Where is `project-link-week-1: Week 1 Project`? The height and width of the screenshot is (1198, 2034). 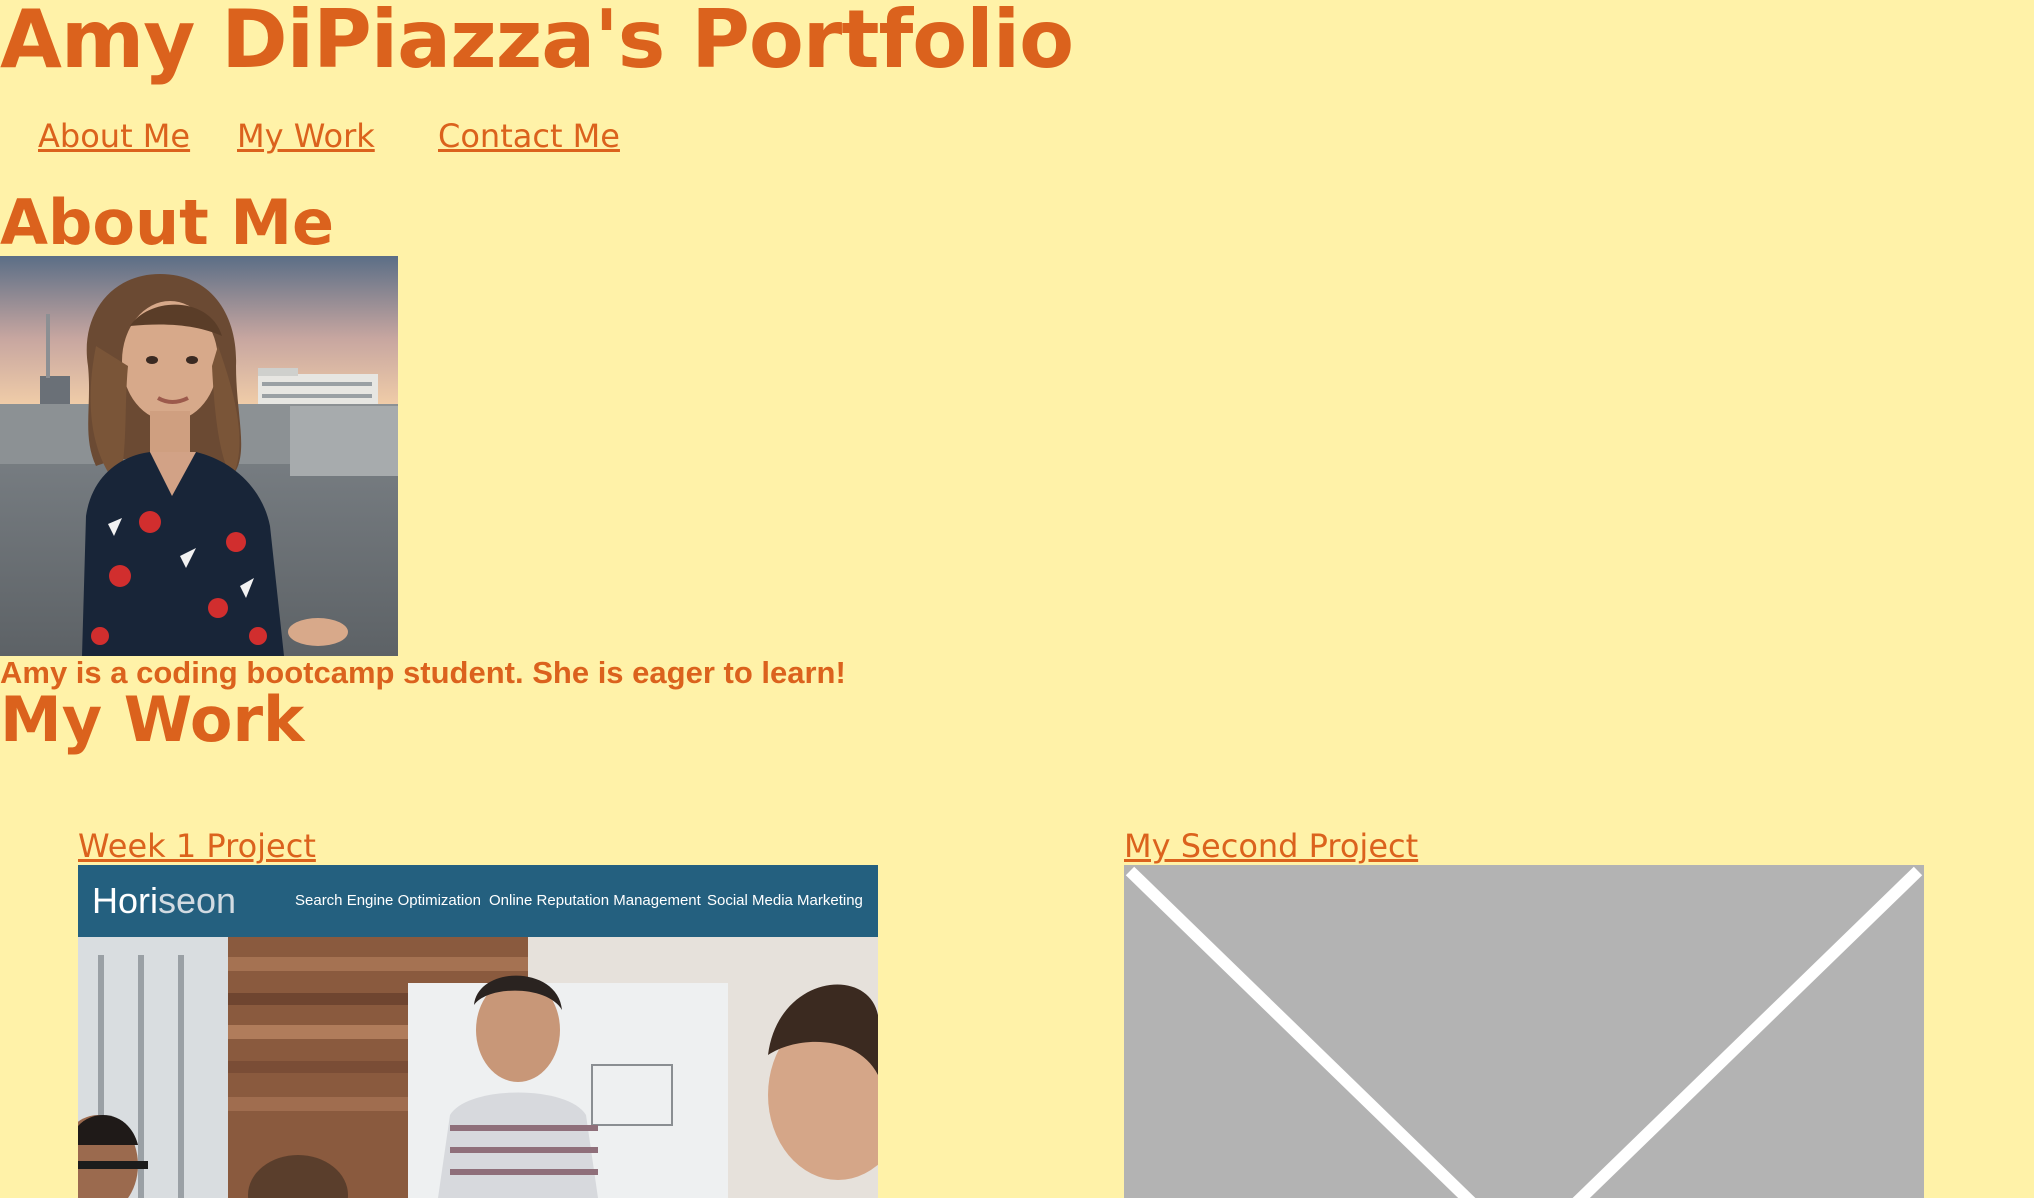 project-link-week-1: Week 1 Project is located at coordinates (197, 846).